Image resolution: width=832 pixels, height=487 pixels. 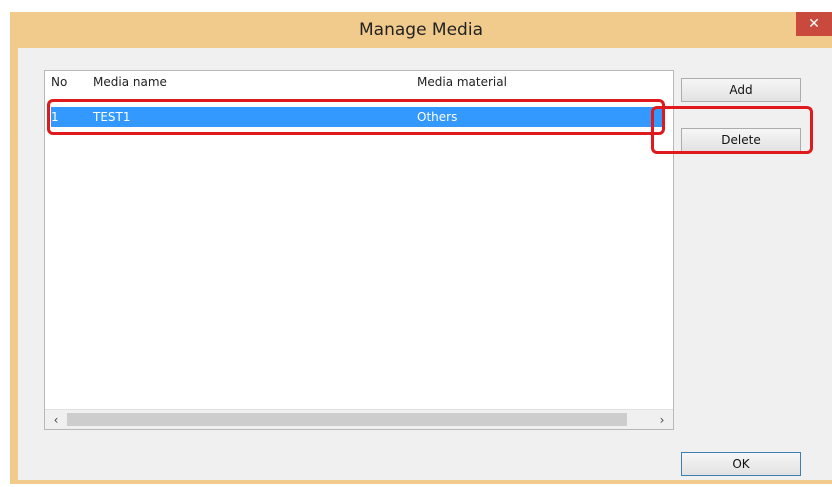 What do you see at coordinates (59, 82) in the screenshot?
I see `column-header-no: No` at bounding box center [59, 82].